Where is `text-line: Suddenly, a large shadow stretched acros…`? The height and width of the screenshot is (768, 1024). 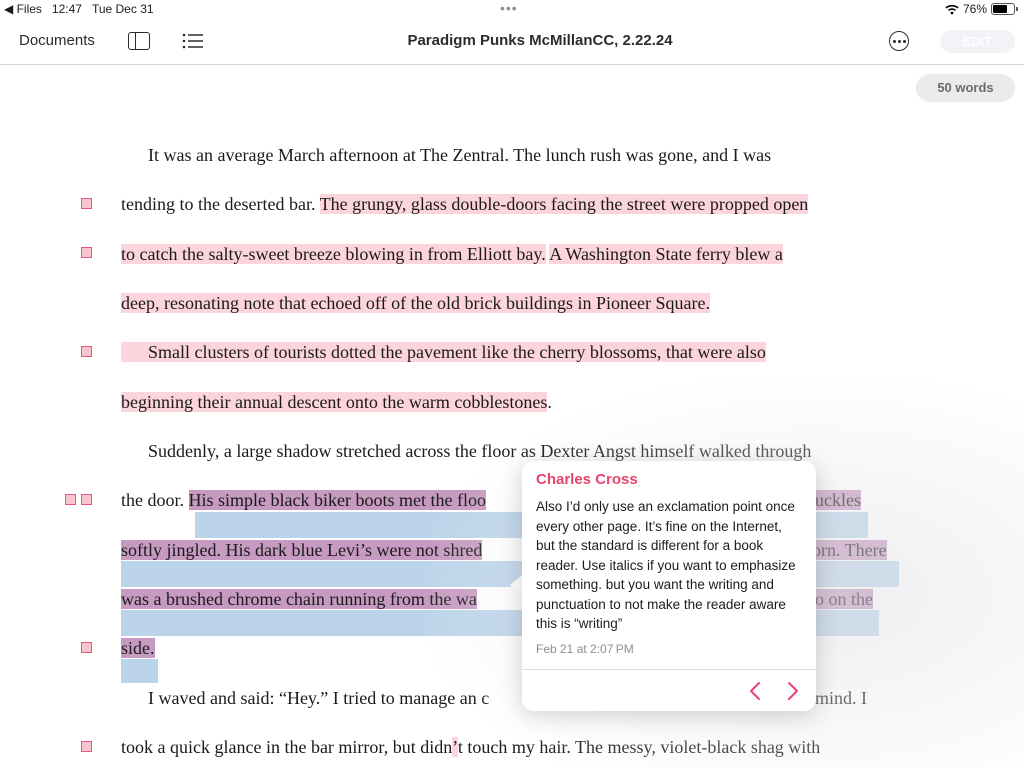
text-line: Suddenly, a large shadow stretched acros… is located at coordinates (466, 451).